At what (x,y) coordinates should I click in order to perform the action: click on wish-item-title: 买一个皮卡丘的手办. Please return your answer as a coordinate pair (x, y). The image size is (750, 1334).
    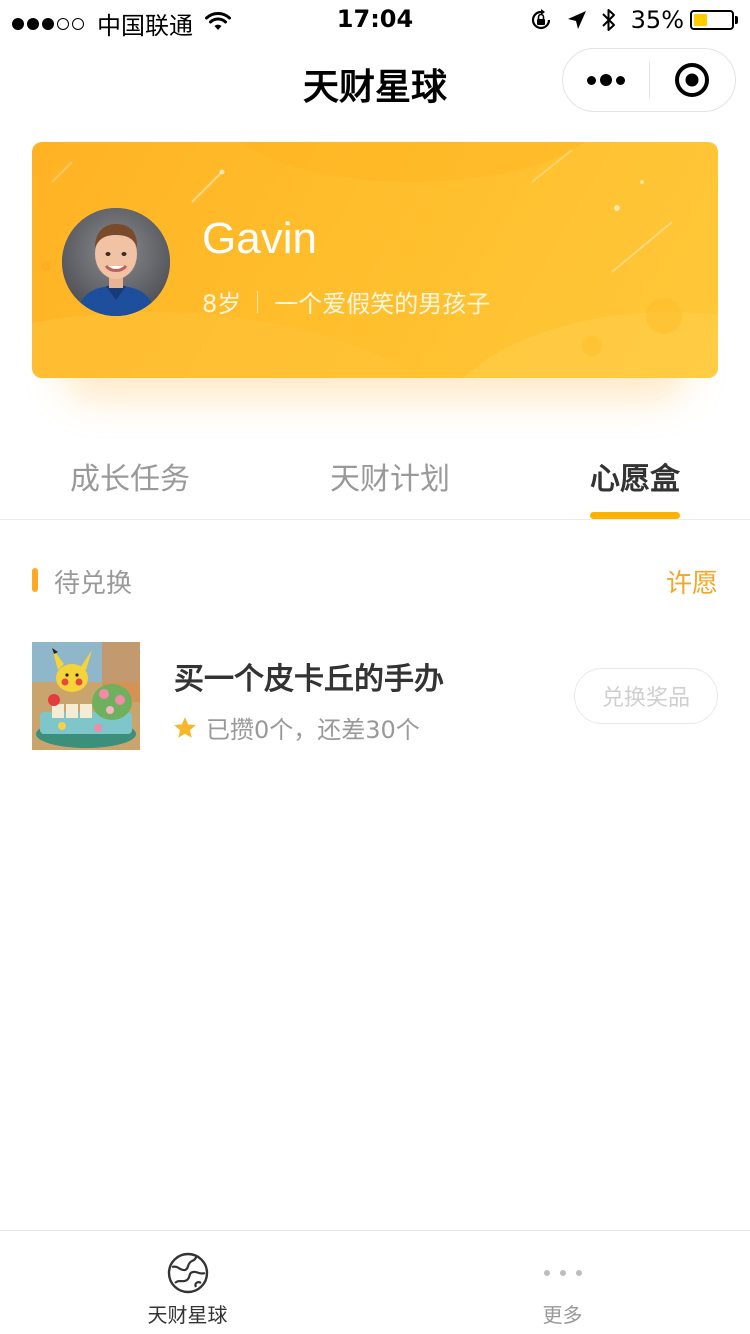
    Looking at the image, I should click on (309, 679).